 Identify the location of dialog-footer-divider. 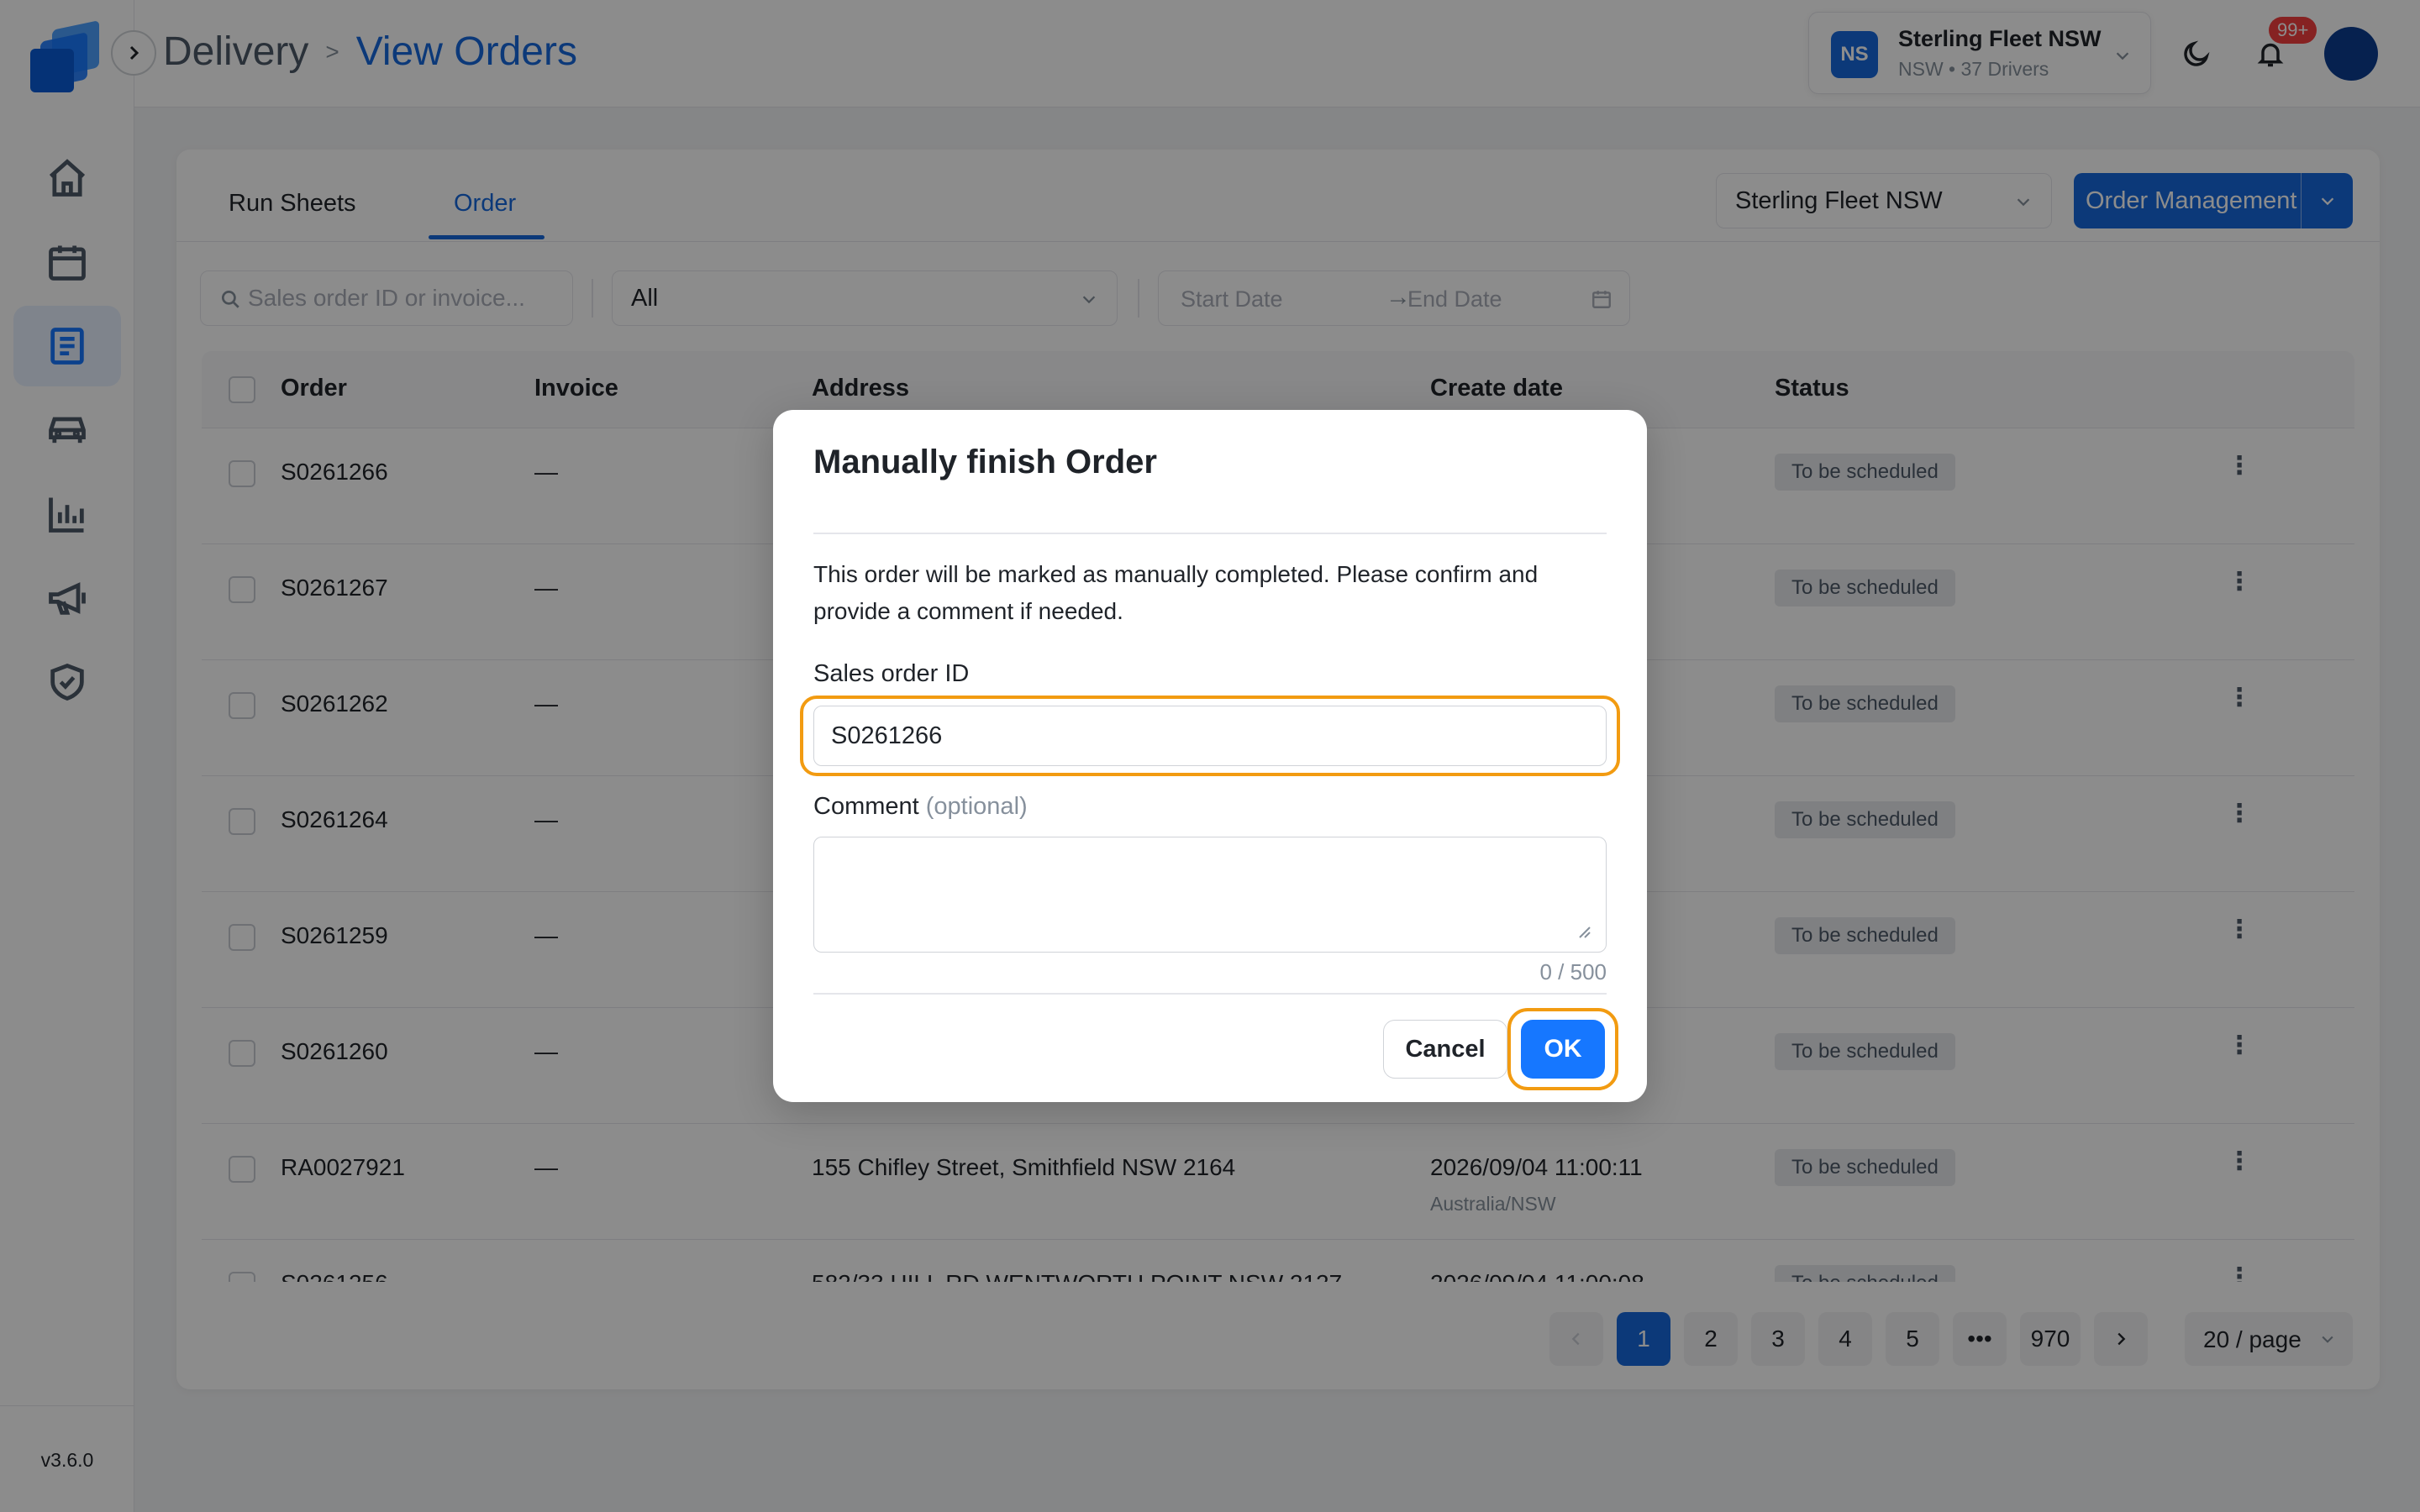
(1210, 994).